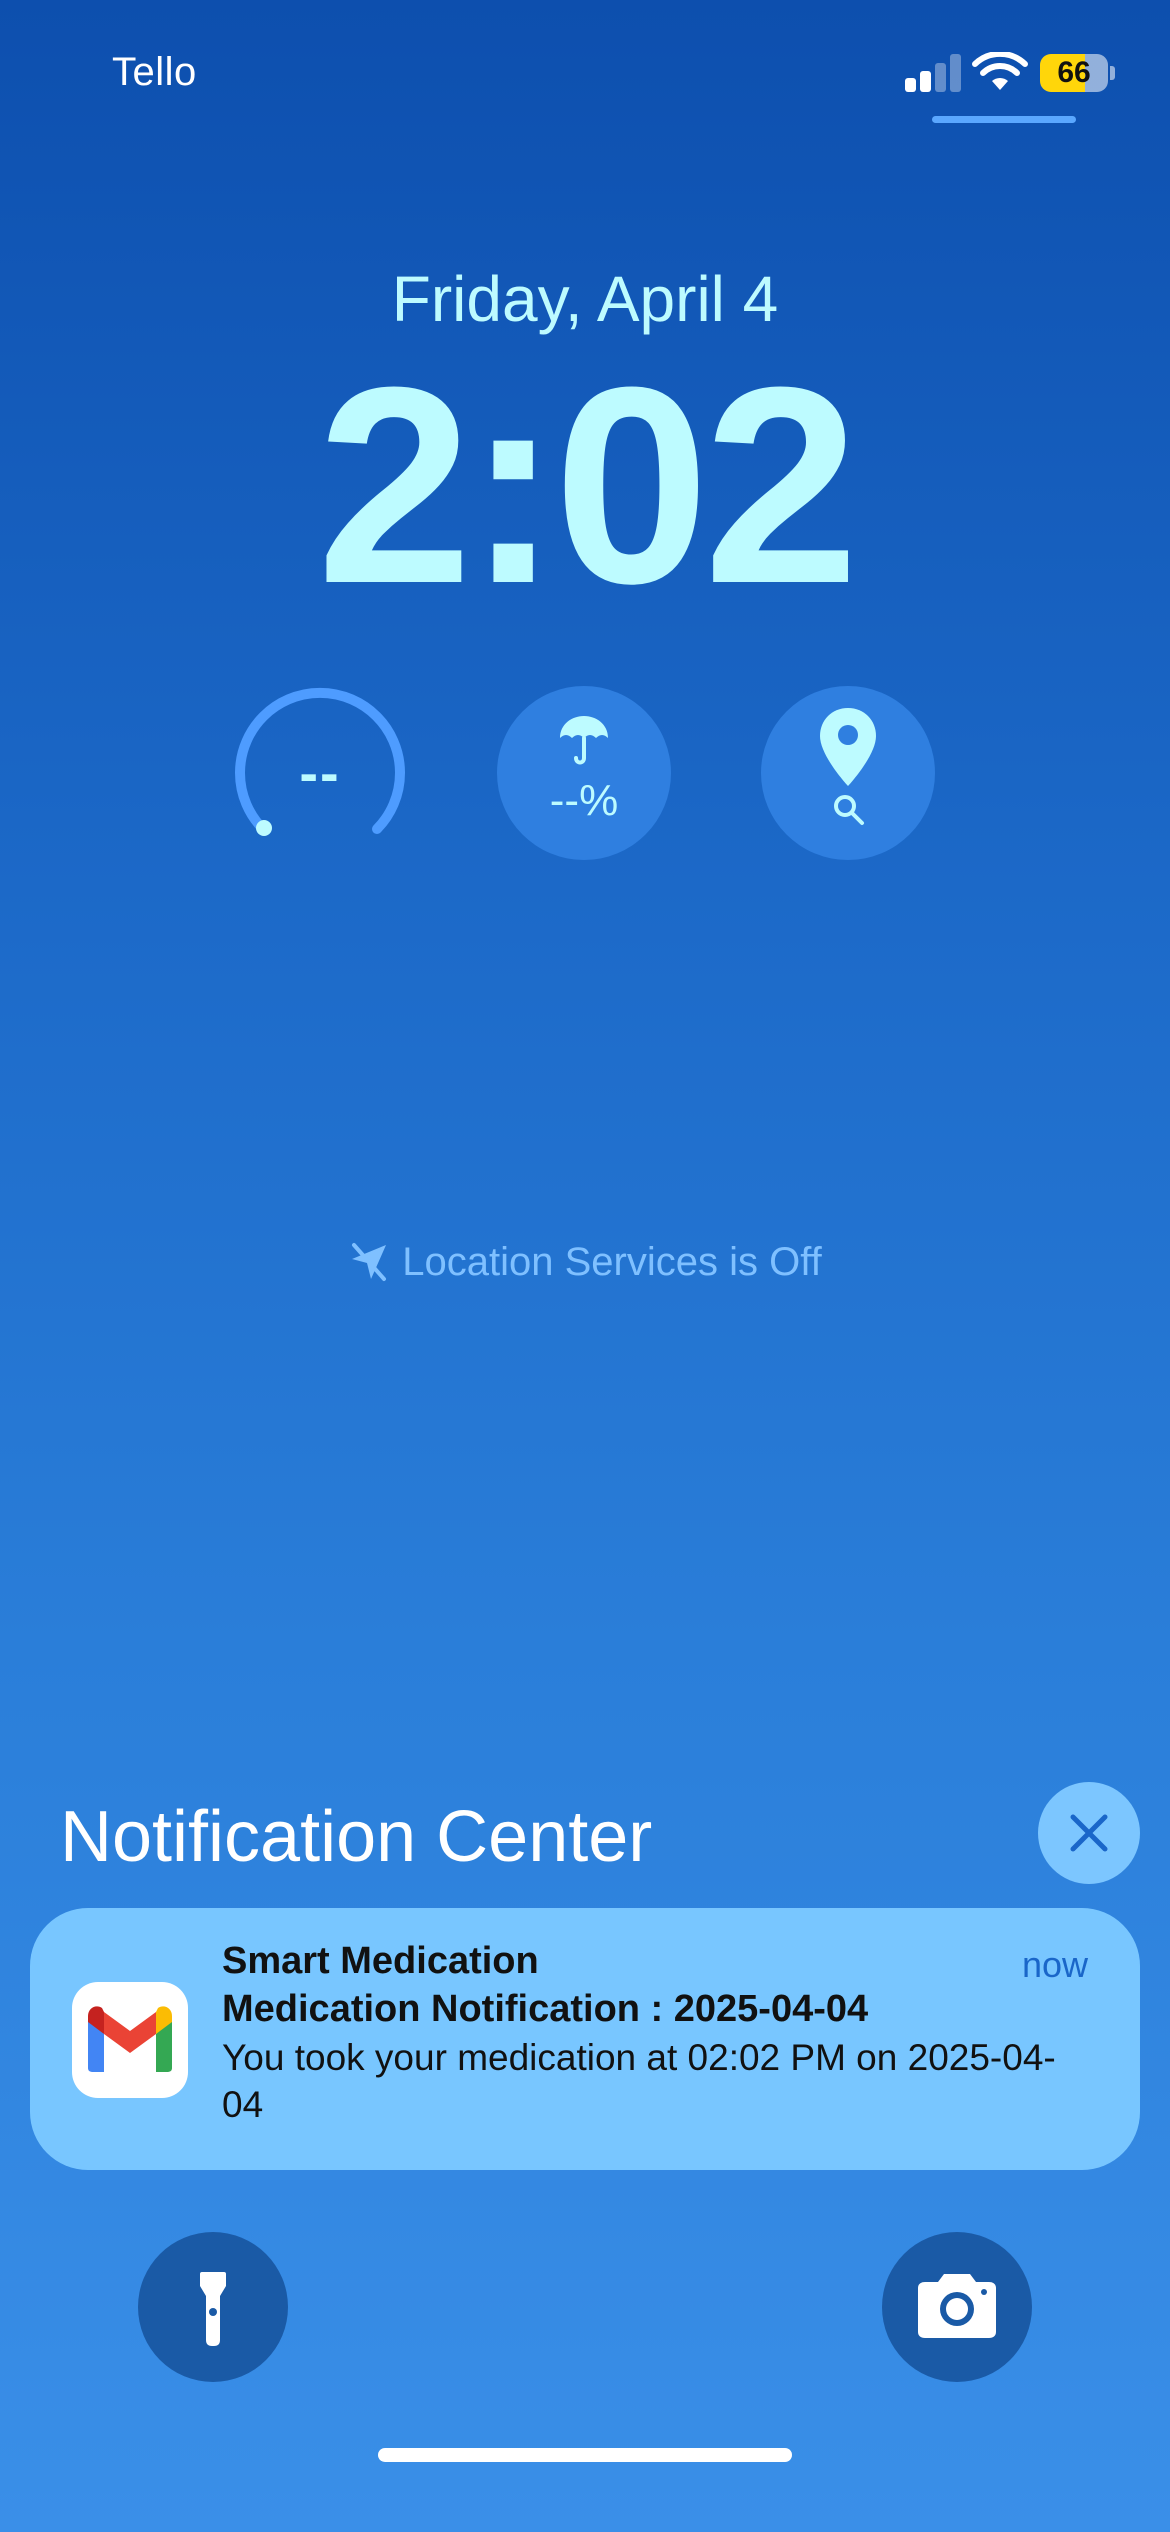 The image size is (1170, 2532). I want to click on close-icon, so click(1089, 1833).